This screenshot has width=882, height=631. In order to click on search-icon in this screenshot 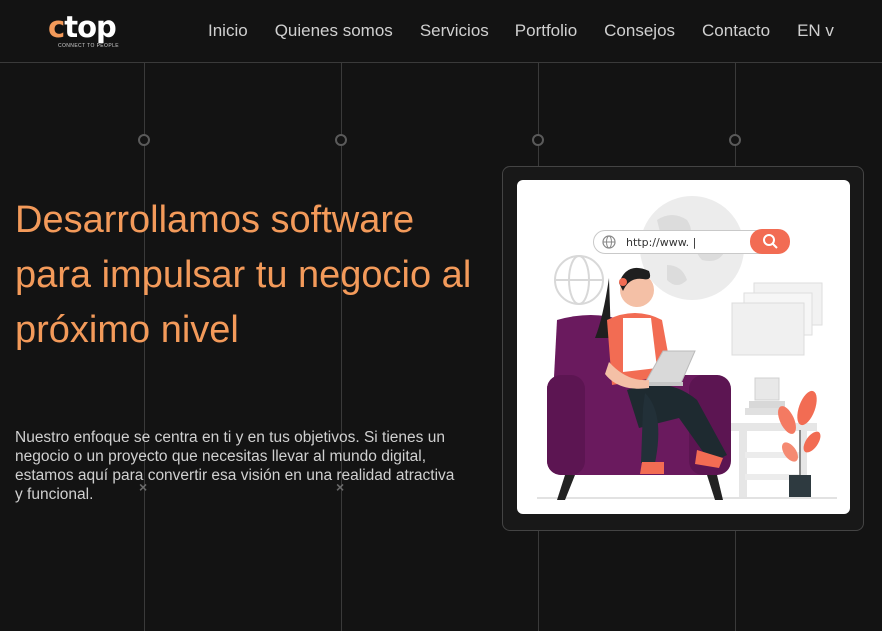, I will do `click(770, 241)`.